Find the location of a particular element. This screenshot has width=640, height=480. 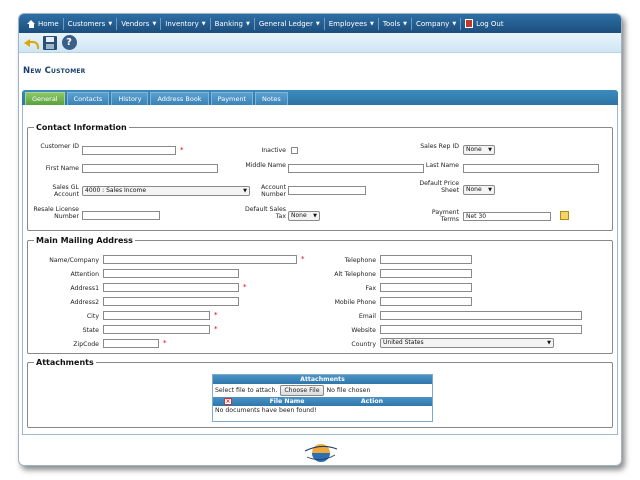

nav-logout: Log Out is located at coordinates (484, 23).